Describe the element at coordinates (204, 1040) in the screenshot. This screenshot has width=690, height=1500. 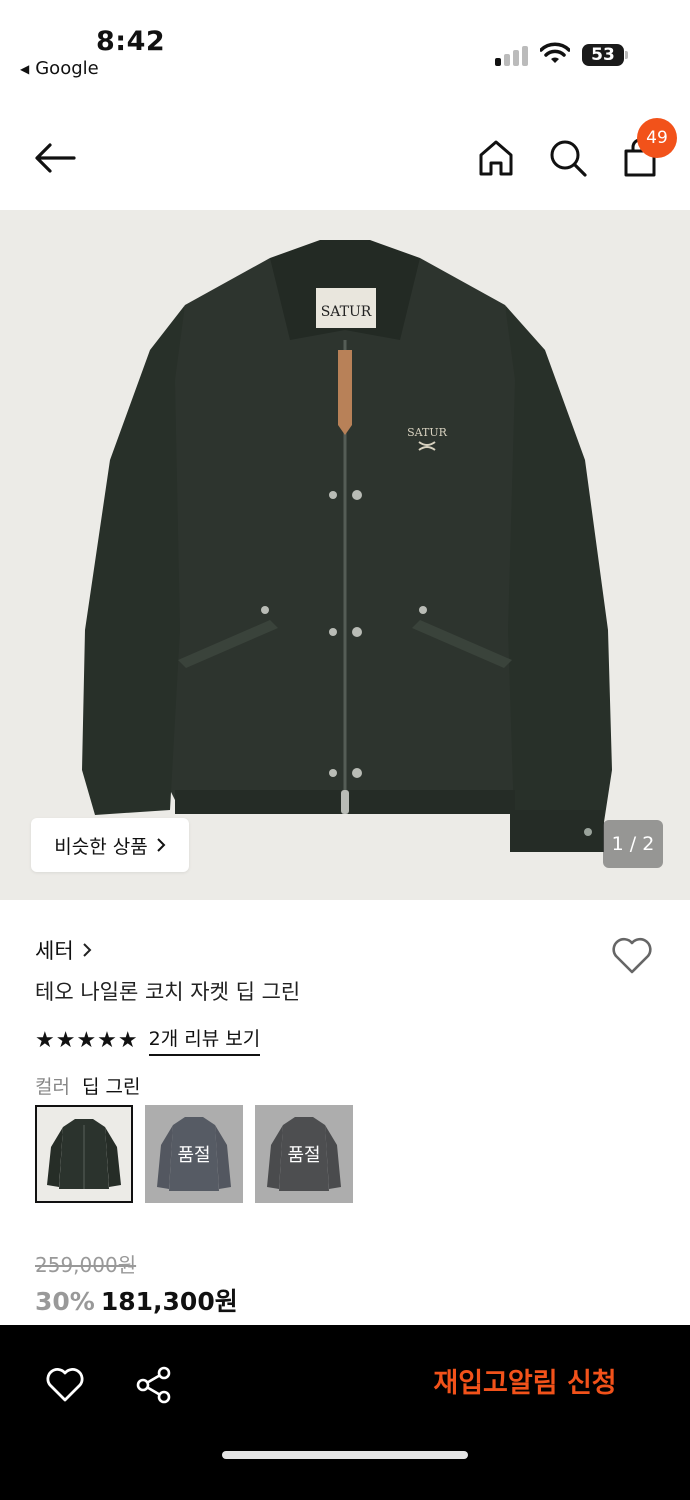
I see `reviews-link: 2개 리뷰 보기` at that location.